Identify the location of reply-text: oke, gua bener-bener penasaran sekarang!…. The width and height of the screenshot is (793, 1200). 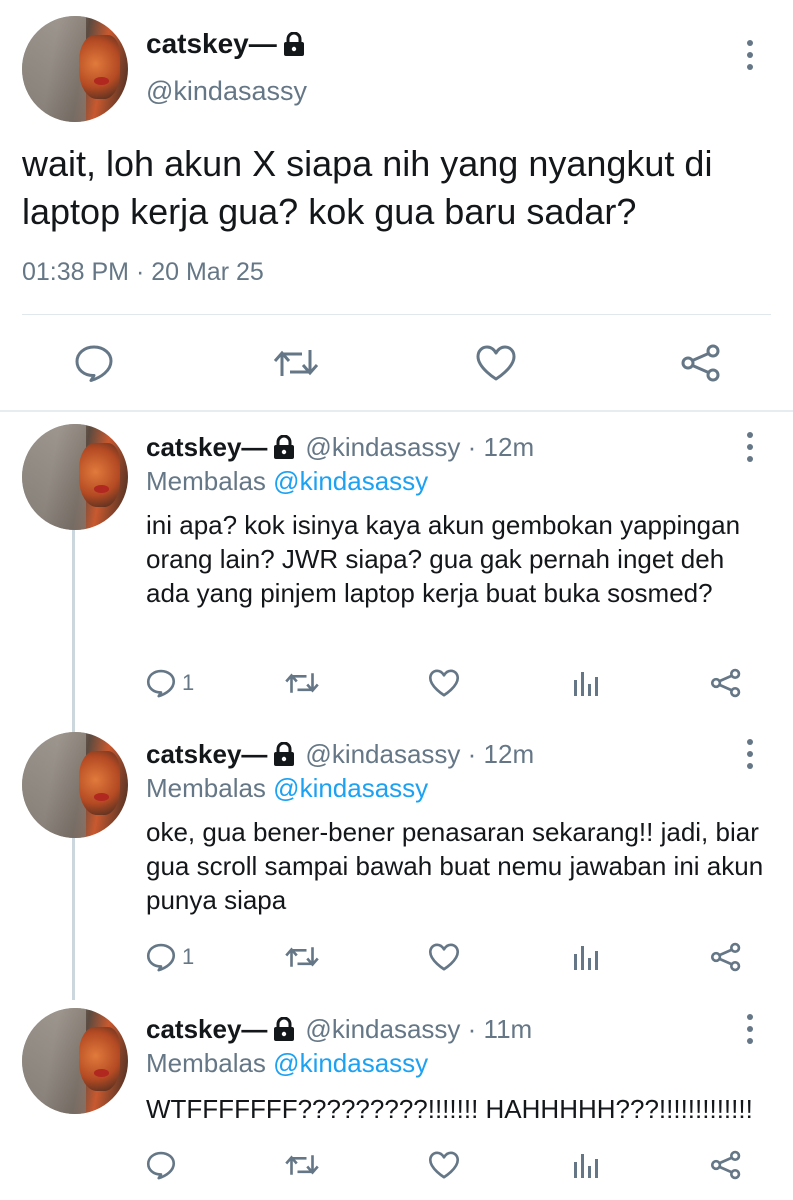
(455, 866).